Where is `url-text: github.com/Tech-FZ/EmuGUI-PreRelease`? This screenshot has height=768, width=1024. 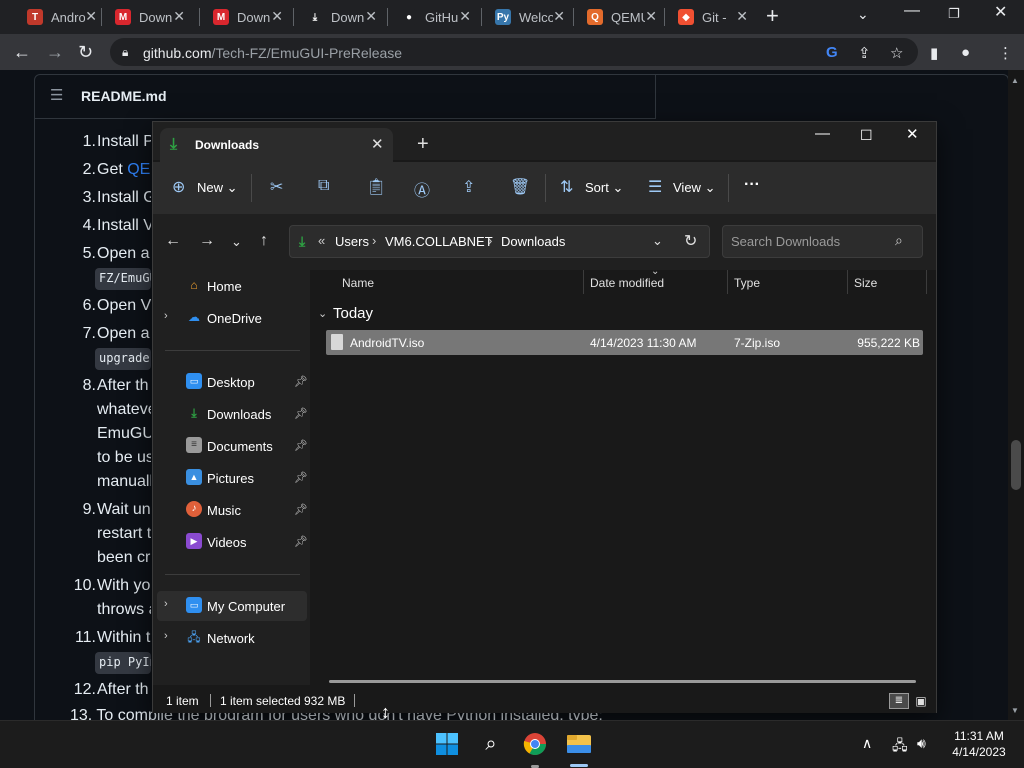 url-text: github.com/Tech-FZ/EmuGUI-PreRelease is located at coordinates (272, 53).